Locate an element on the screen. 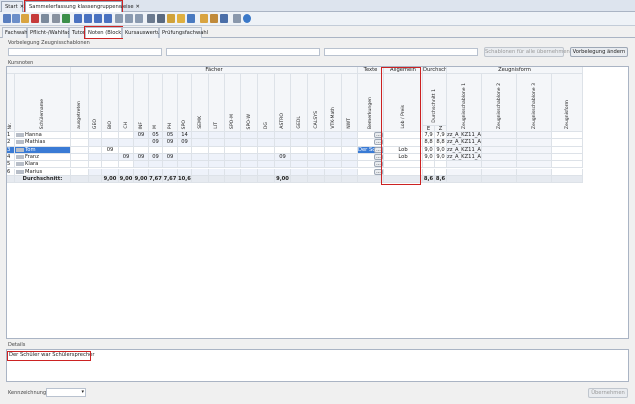 Image resolution: width=635 pixels, height=404 pixels. sort-icon is located at coordinates (56, 18).